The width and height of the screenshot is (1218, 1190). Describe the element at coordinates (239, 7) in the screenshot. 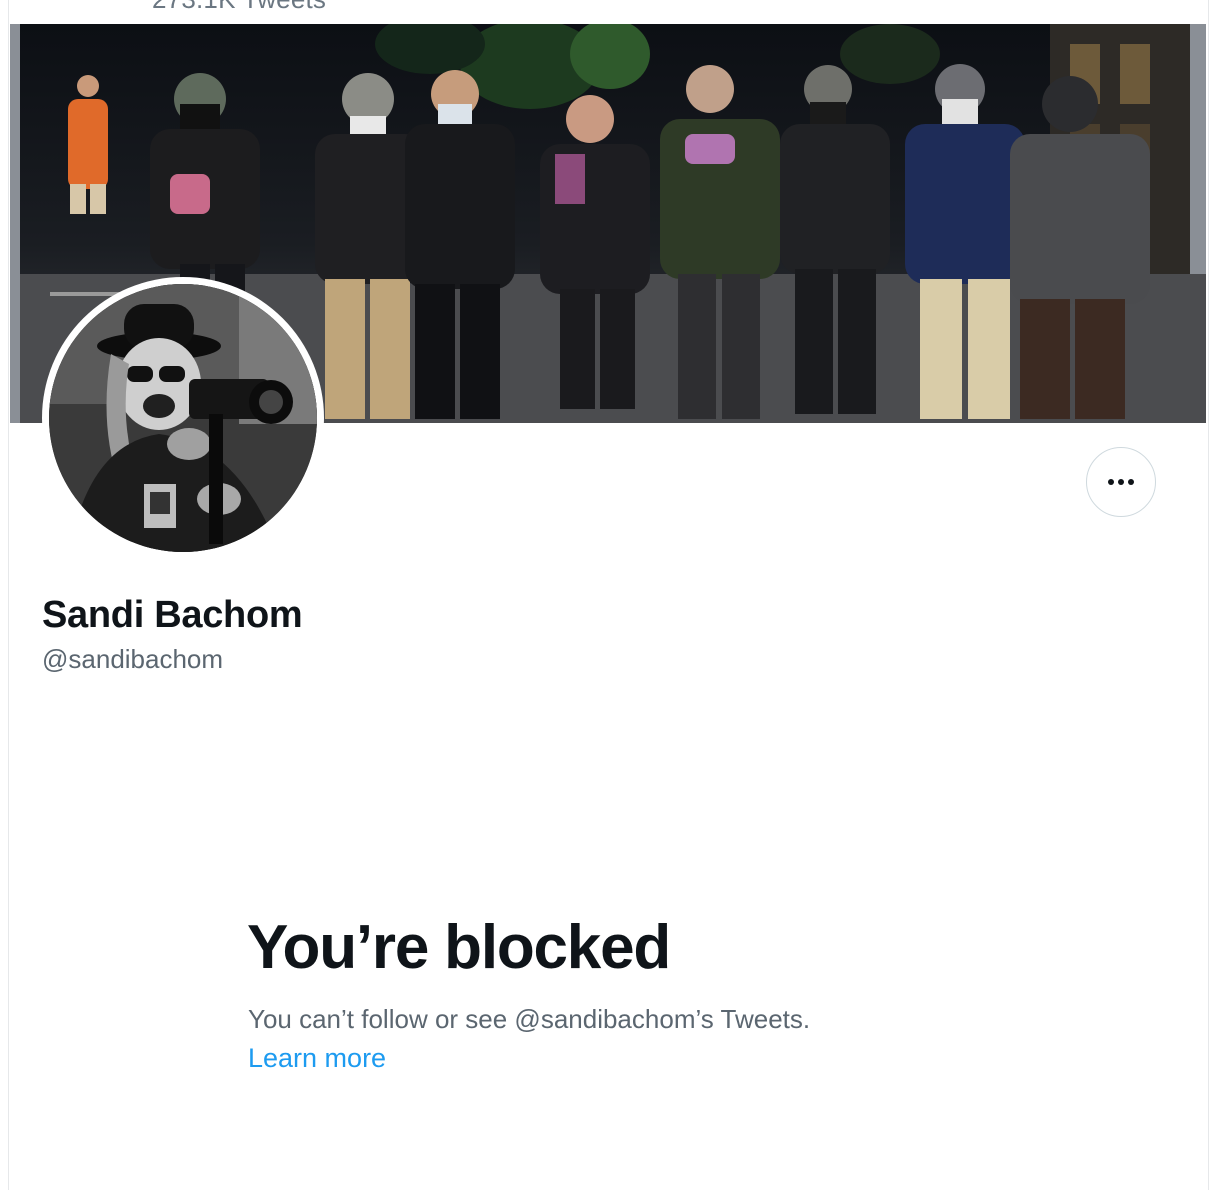

I see `tweet-count: 273.1K Tweets` at that location.